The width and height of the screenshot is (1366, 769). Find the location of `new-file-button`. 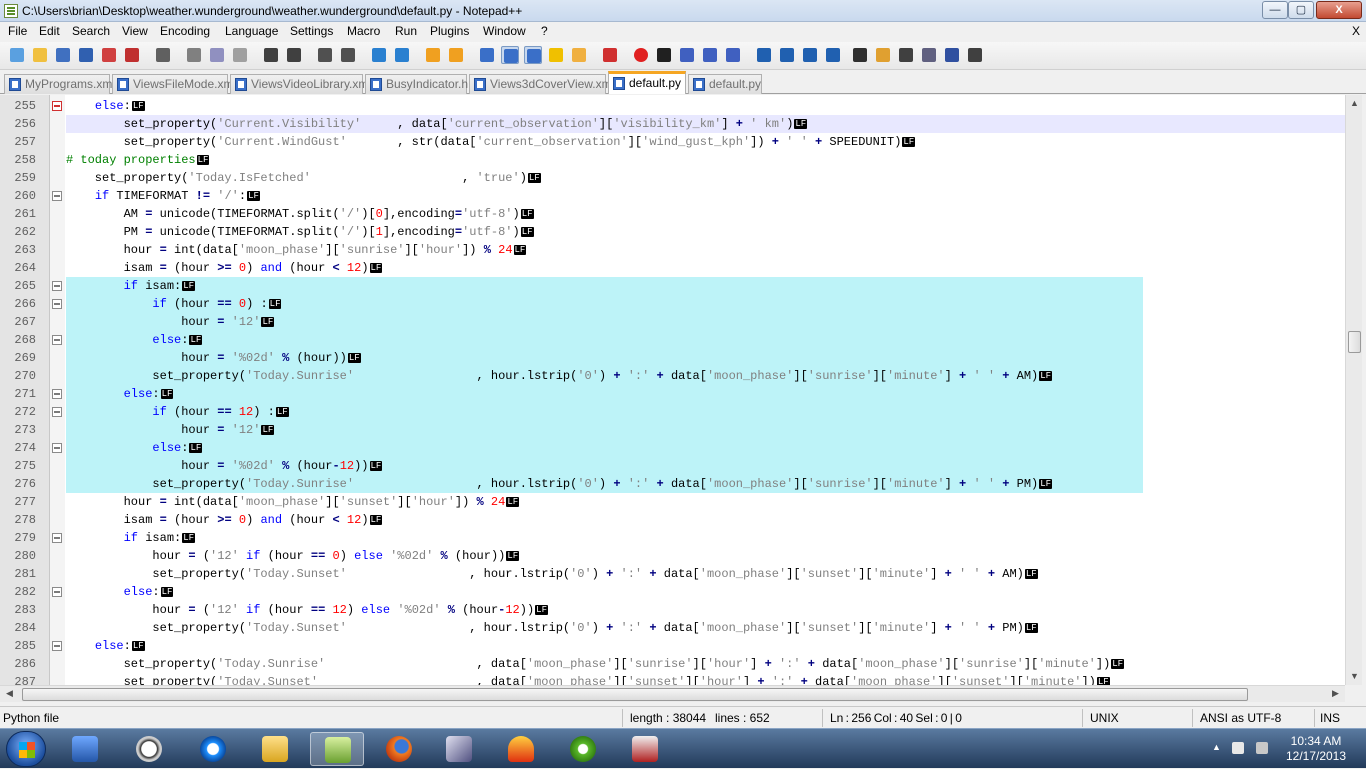

new-file-button is located at coordinates (17, 55).